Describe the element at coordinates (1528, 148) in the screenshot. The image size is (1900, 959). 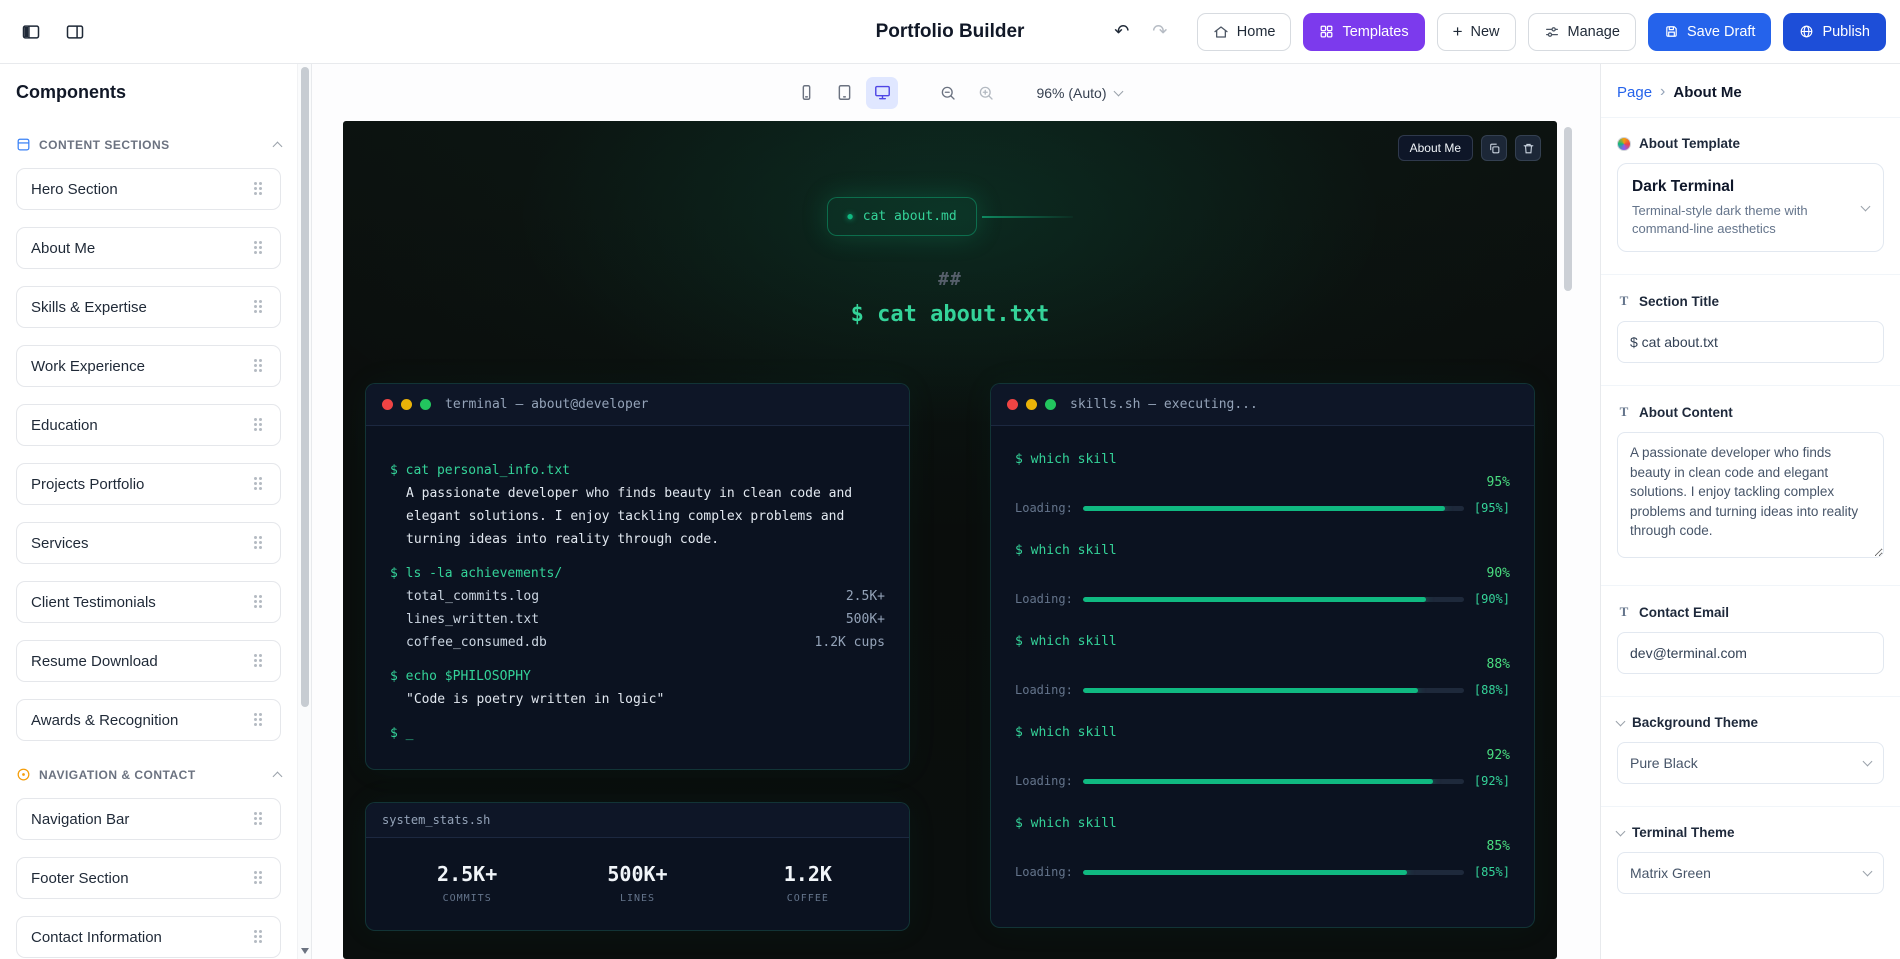
I see `delete-section-button` at that location.